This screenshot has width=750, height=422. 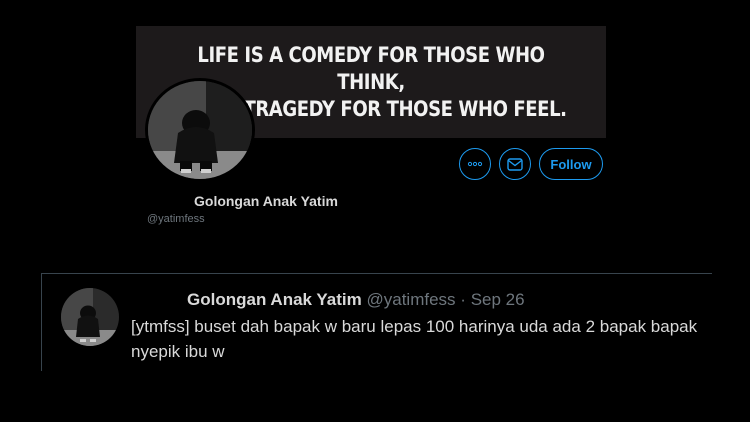 What do you see at coordinates (274, 299) in the screenshot?
I see `tweet-author: Golongan Anak Yatim` at bounding box center [274, 299].